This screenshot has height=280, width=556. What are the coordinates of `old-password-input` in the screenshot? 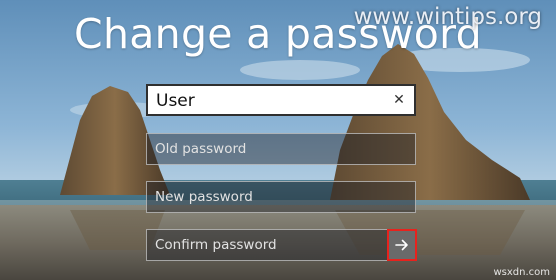 It's located at (281, 149).